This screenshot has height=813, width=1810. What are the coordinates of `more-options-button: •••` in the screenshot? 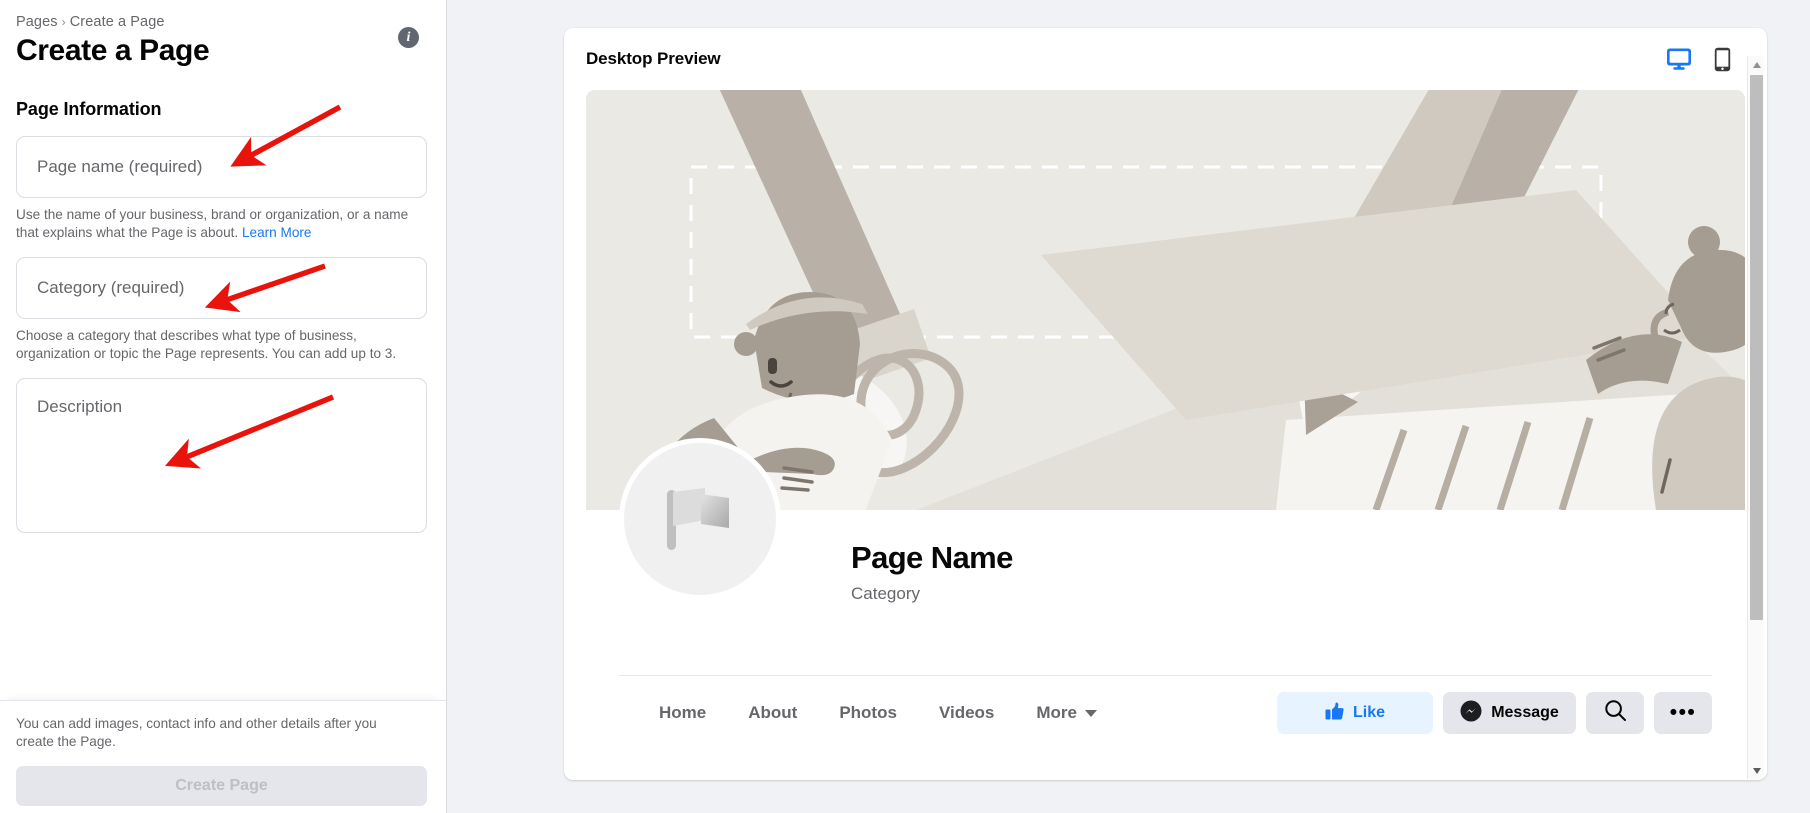 It's located at (1683, 713).